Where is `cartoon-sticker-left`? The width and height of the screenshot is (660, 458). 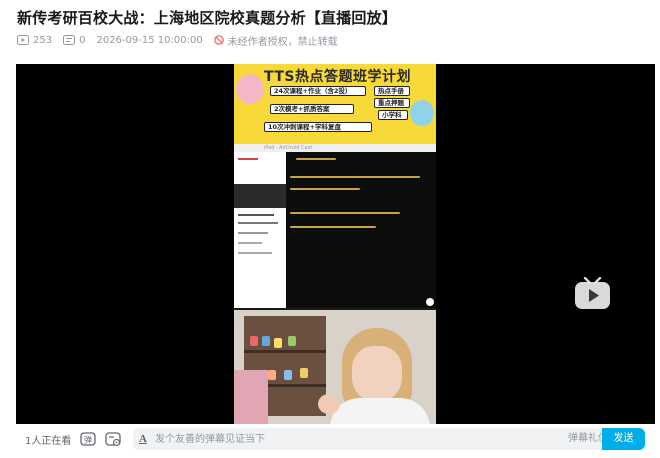 cartoon-sticker-left is located at coordinates (250, 89).